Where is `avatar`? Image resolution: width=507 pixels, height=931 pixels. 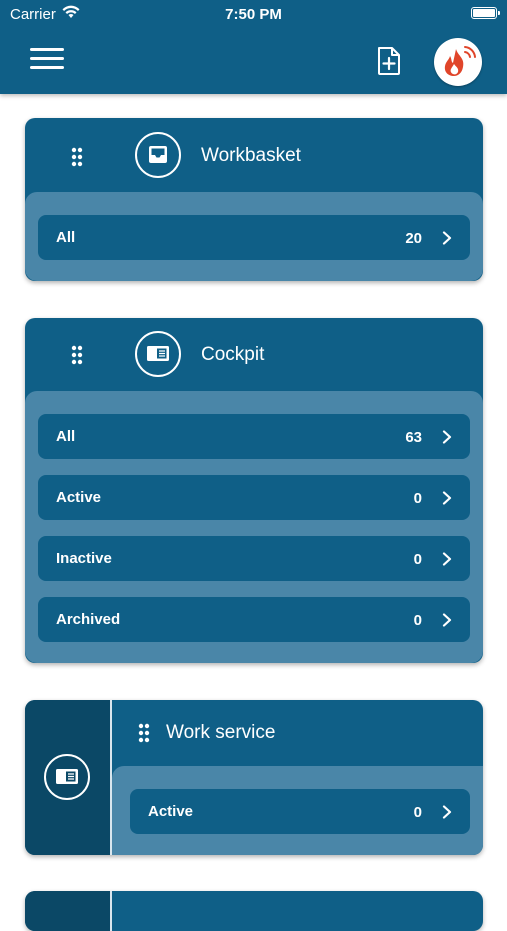 avatar is located at coordinates (458, 62).